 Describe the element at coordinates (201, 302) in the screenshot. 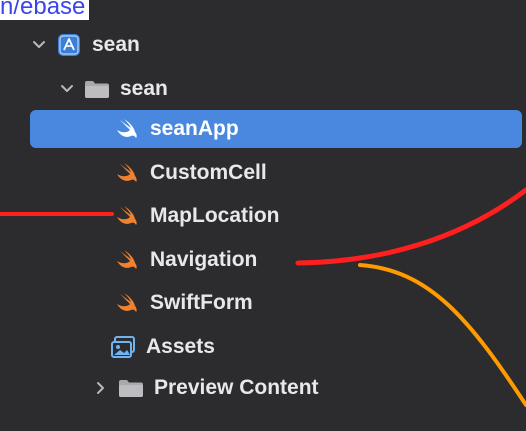

I see `tree-row-label: SwiftForm` at that location.